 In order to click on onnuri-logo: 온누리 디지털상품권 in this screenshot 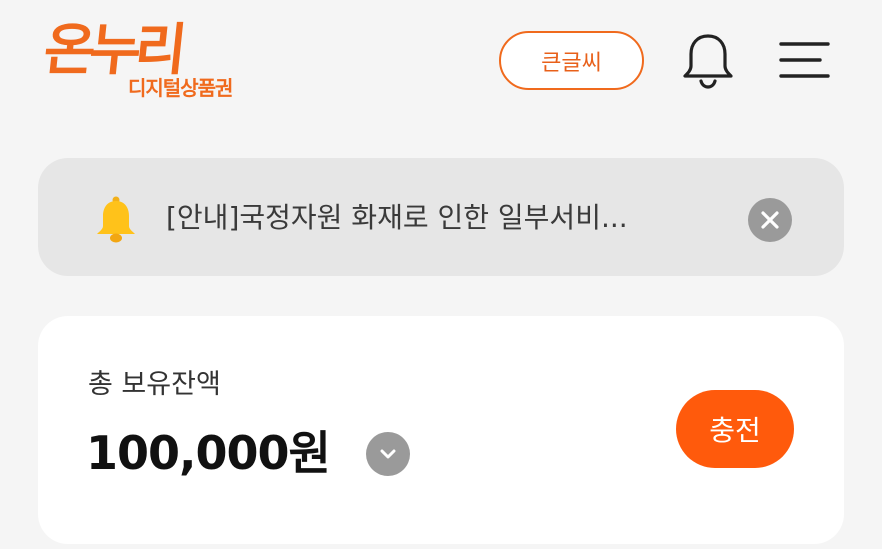, I will do `click(147, 61)`.